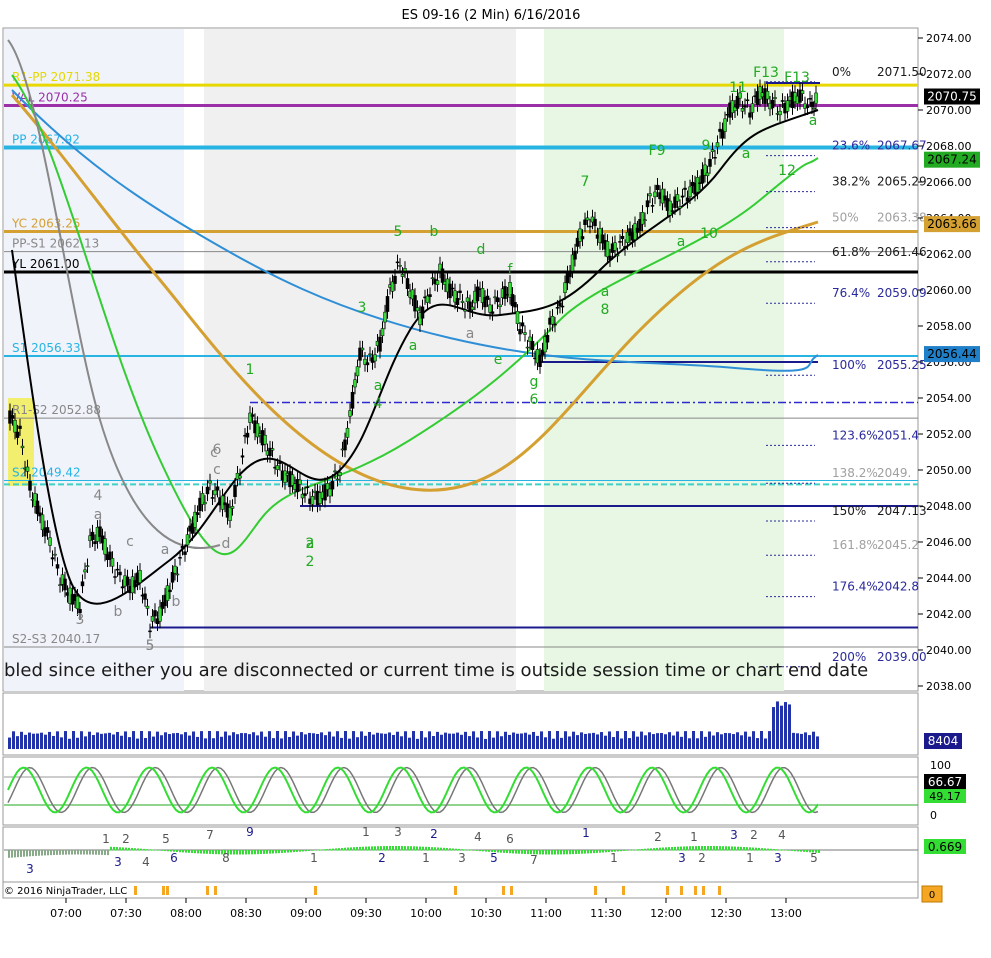 The height and width of the screenshot is (958, 991). What do you see at coordinates (782, 835) in the screenshot?
I see `oscillator-label: 4` at bounding box center [782, 835].